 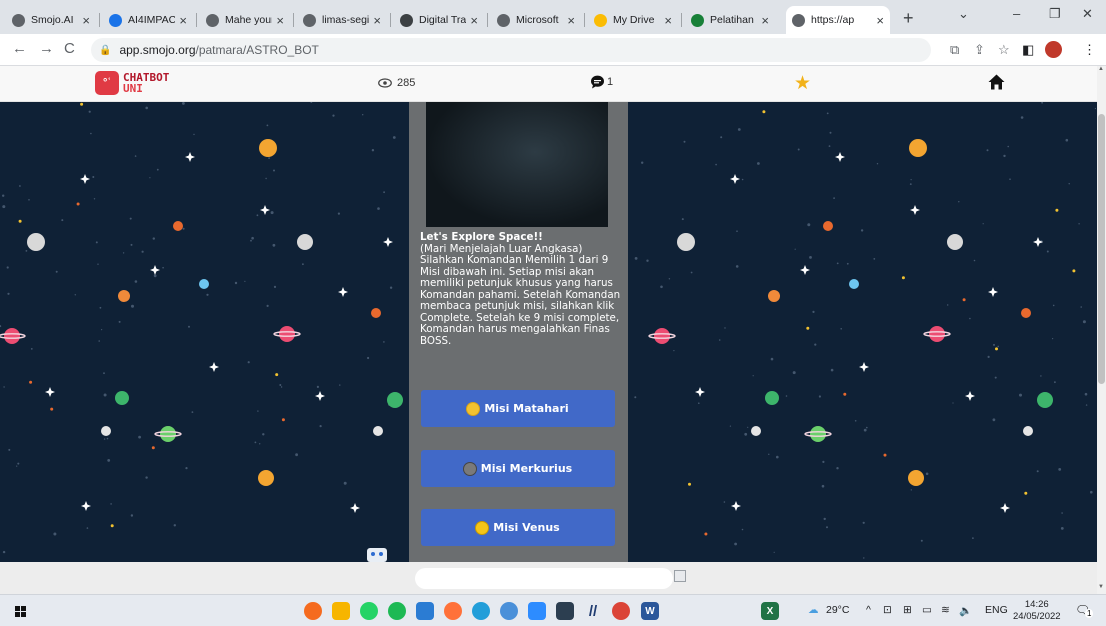 What do you see at coordinates (633, 20) in the screenshot?
I see `browser-tab: My Drive ×` at bounding box center [633, 20].